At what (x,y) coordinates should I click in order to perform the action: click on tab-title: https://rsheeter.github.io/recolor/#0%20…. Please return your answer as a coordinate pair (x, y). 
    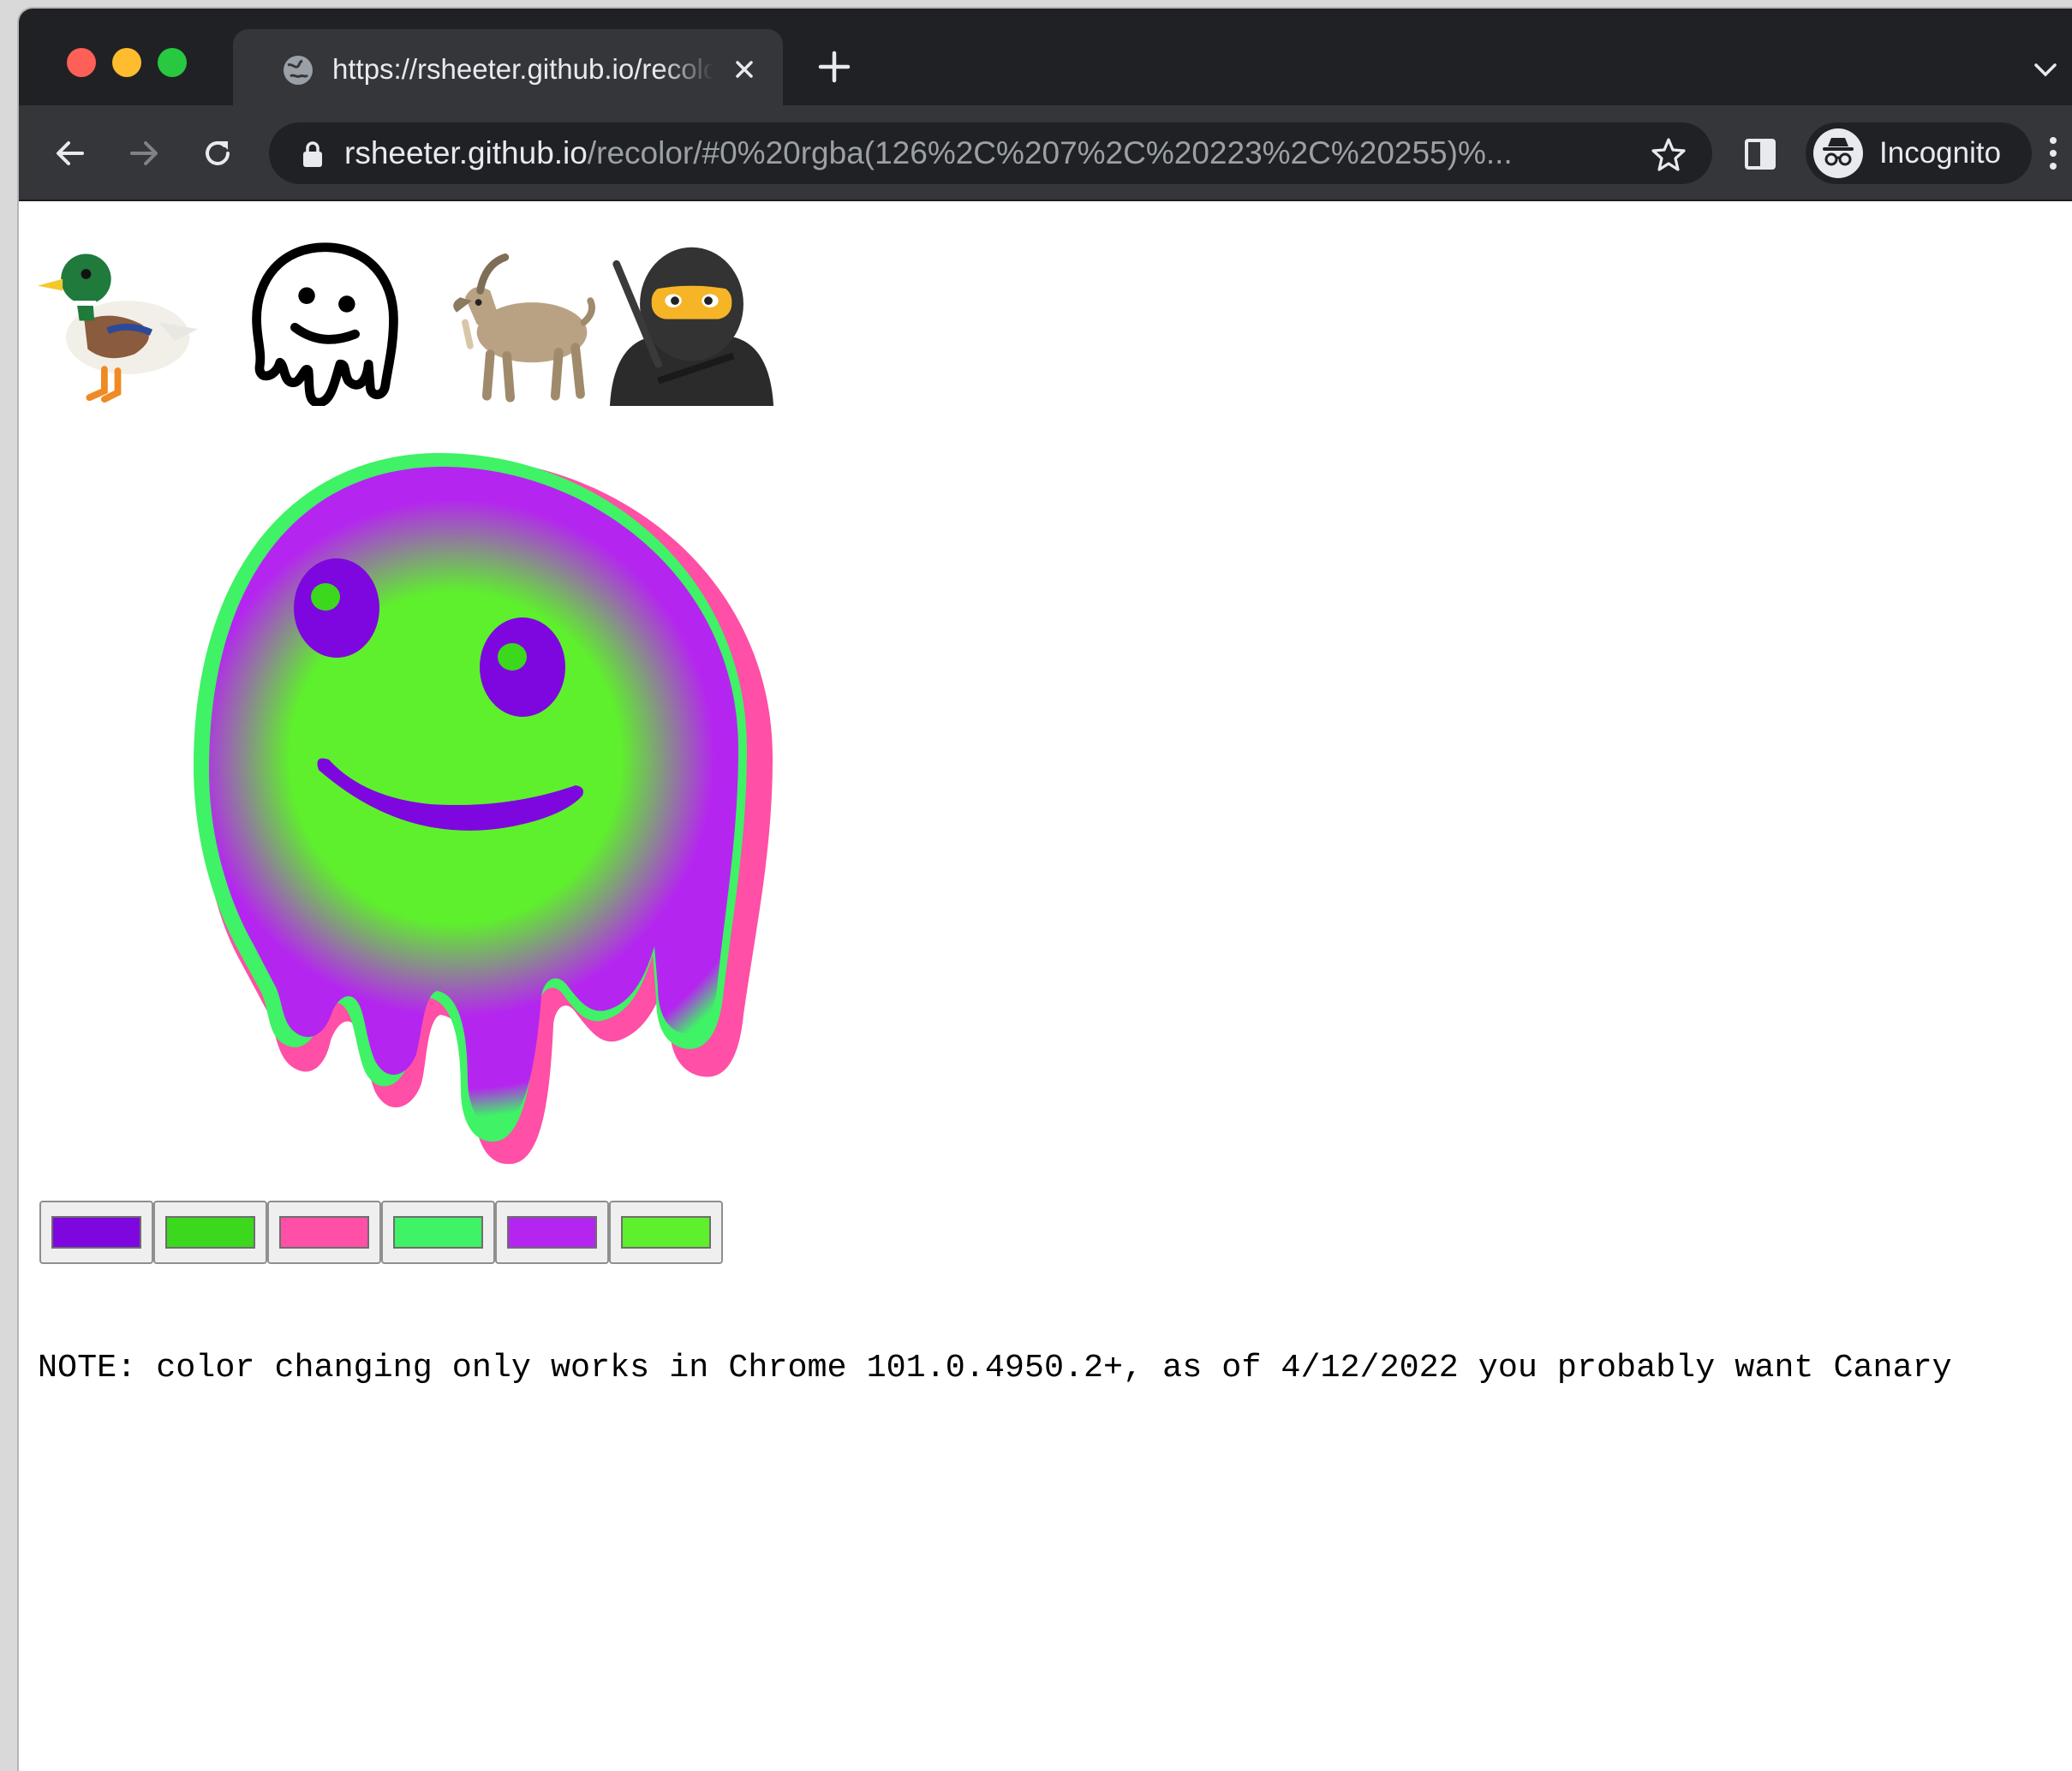
    Looking at the image, I should click on (523, 69).